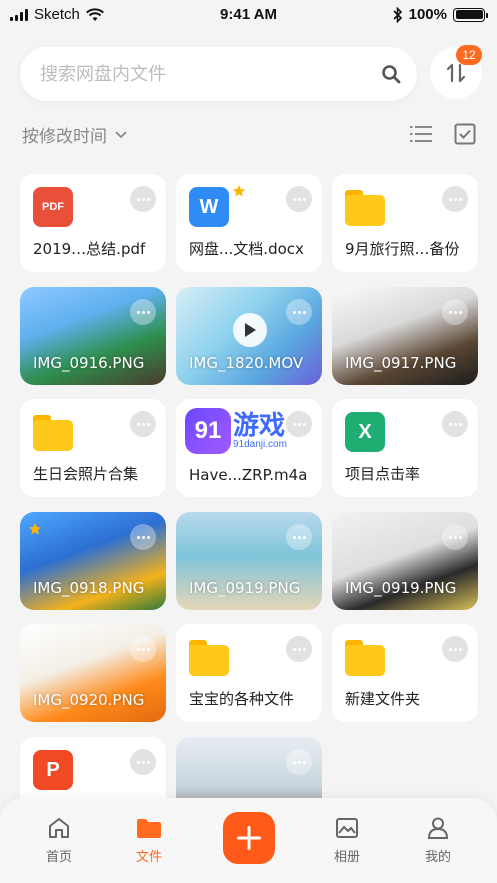 This screenshot has height=883, width=497. Describe the element at coordinates (346, 857) in the screenshot. I see `tab-album-label: 相册` at that location.